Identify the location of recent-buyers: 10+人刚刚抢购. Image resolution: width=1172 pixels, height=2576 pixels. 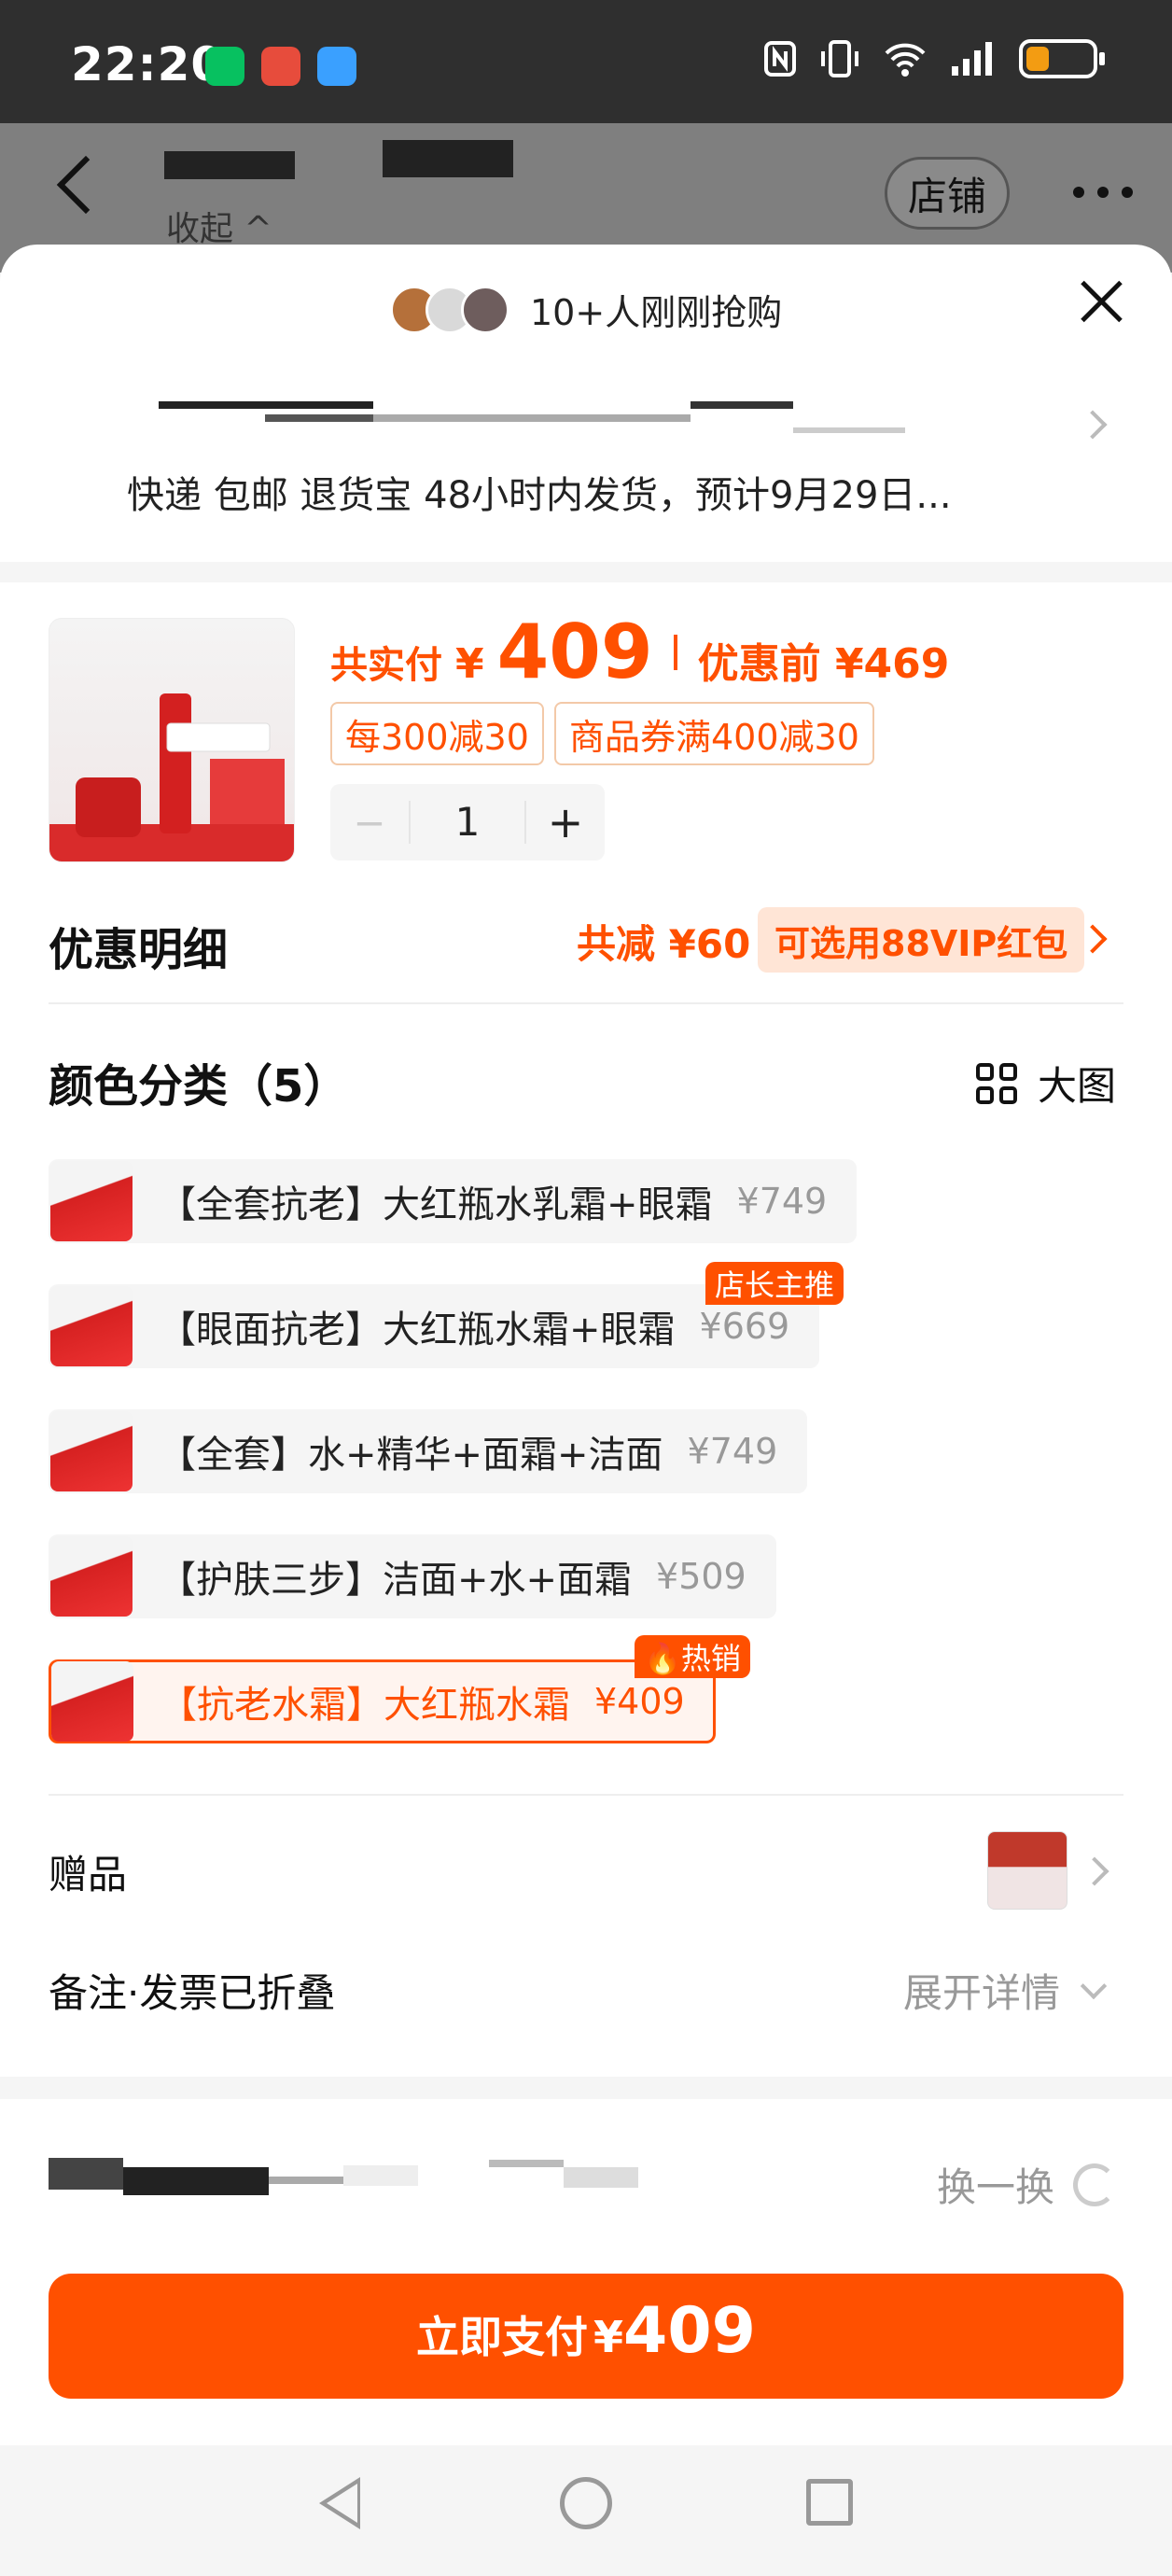
(586, 309).